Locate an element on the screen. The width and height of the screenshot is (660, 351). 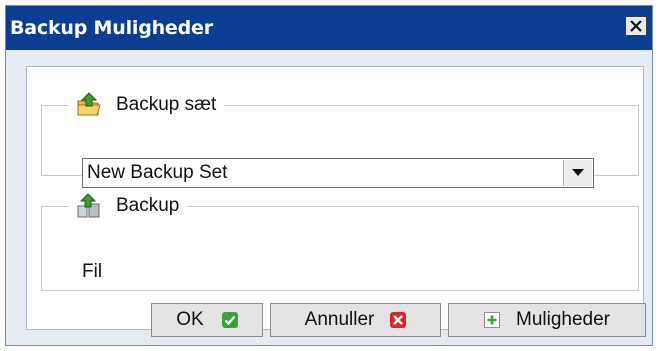
backup-set-selected-value: New Backup Set is located at coordinates (157, 172).